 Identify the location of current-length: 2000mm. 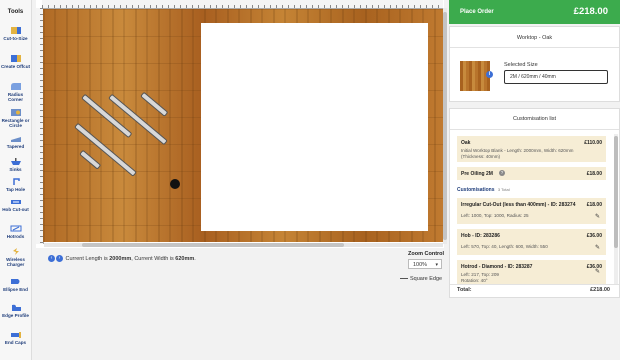
(120, 258).